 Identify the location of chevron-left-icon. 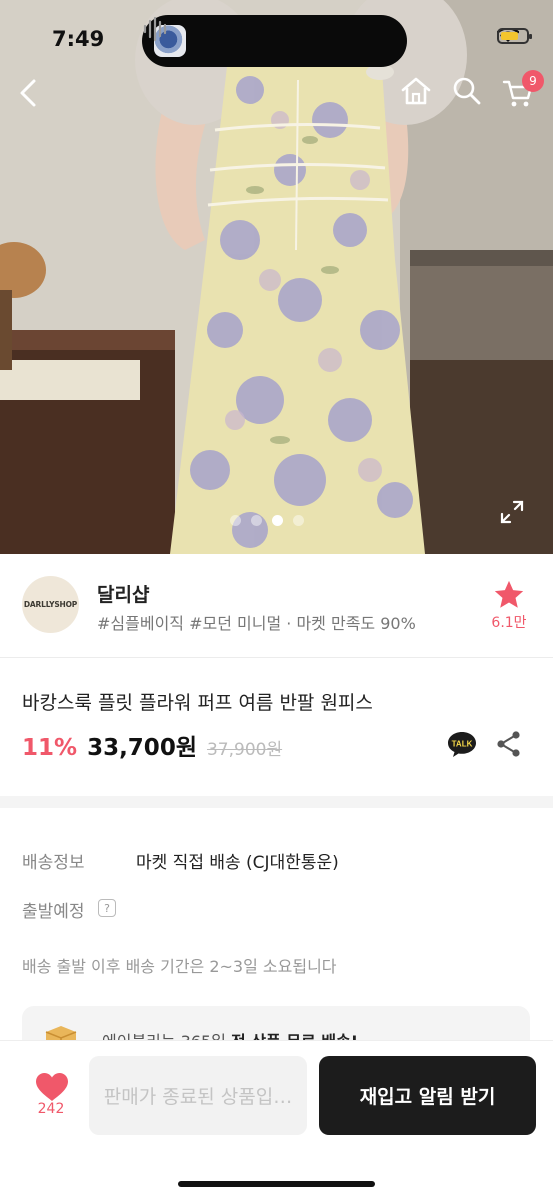
(28, 93).